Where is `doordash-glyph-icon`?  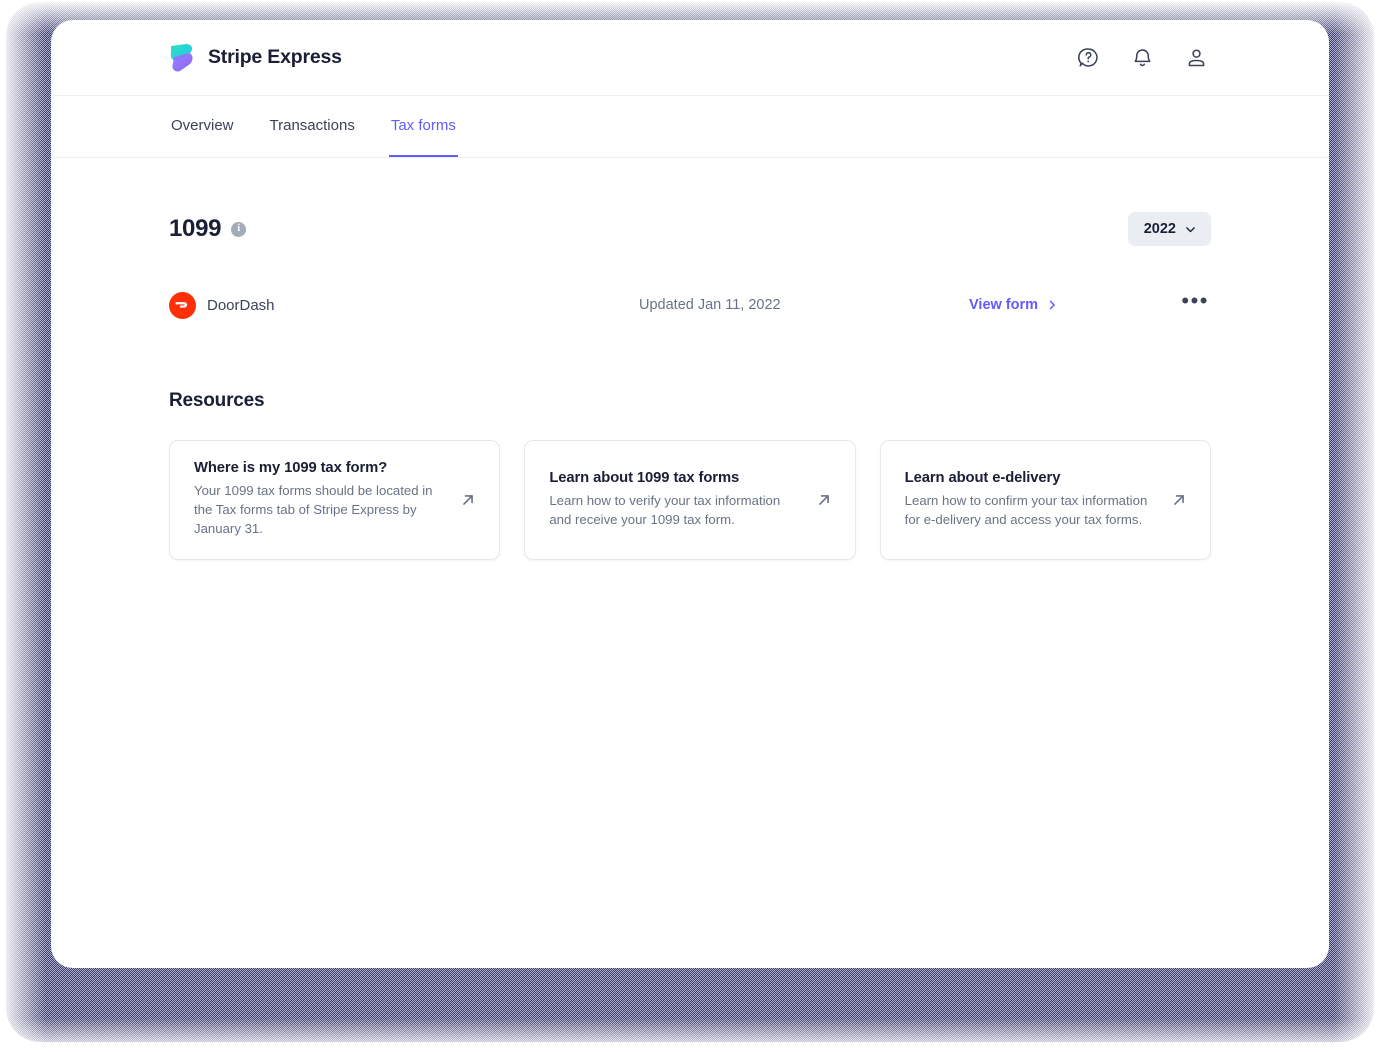
doordash-glyph-icon is located at coordinates (181, 305).